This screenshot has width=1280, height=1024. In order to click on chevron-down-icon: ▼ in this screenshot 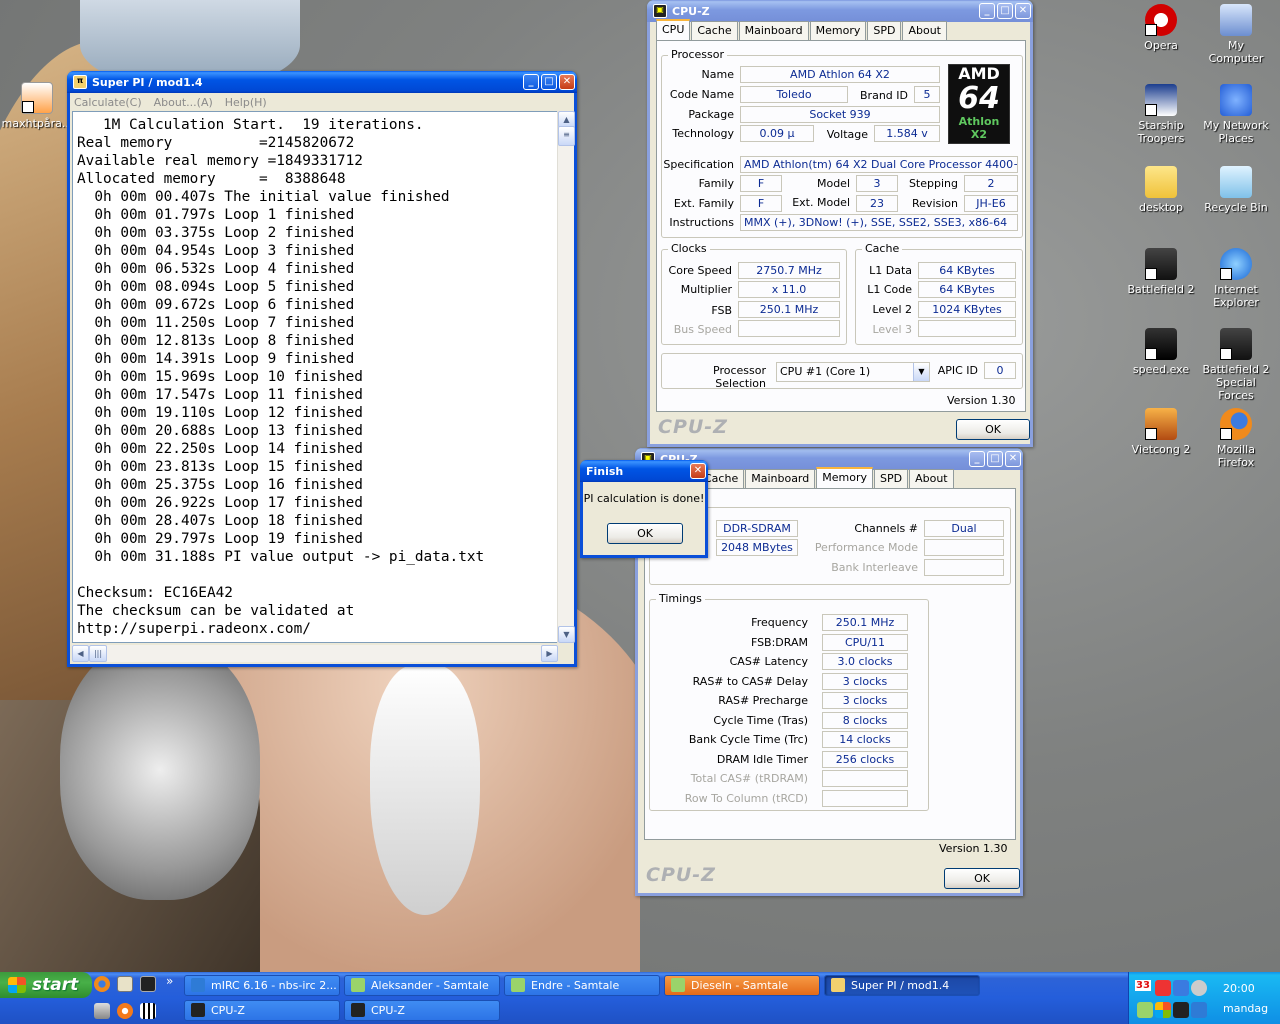, I will do `click(921, 372)`.